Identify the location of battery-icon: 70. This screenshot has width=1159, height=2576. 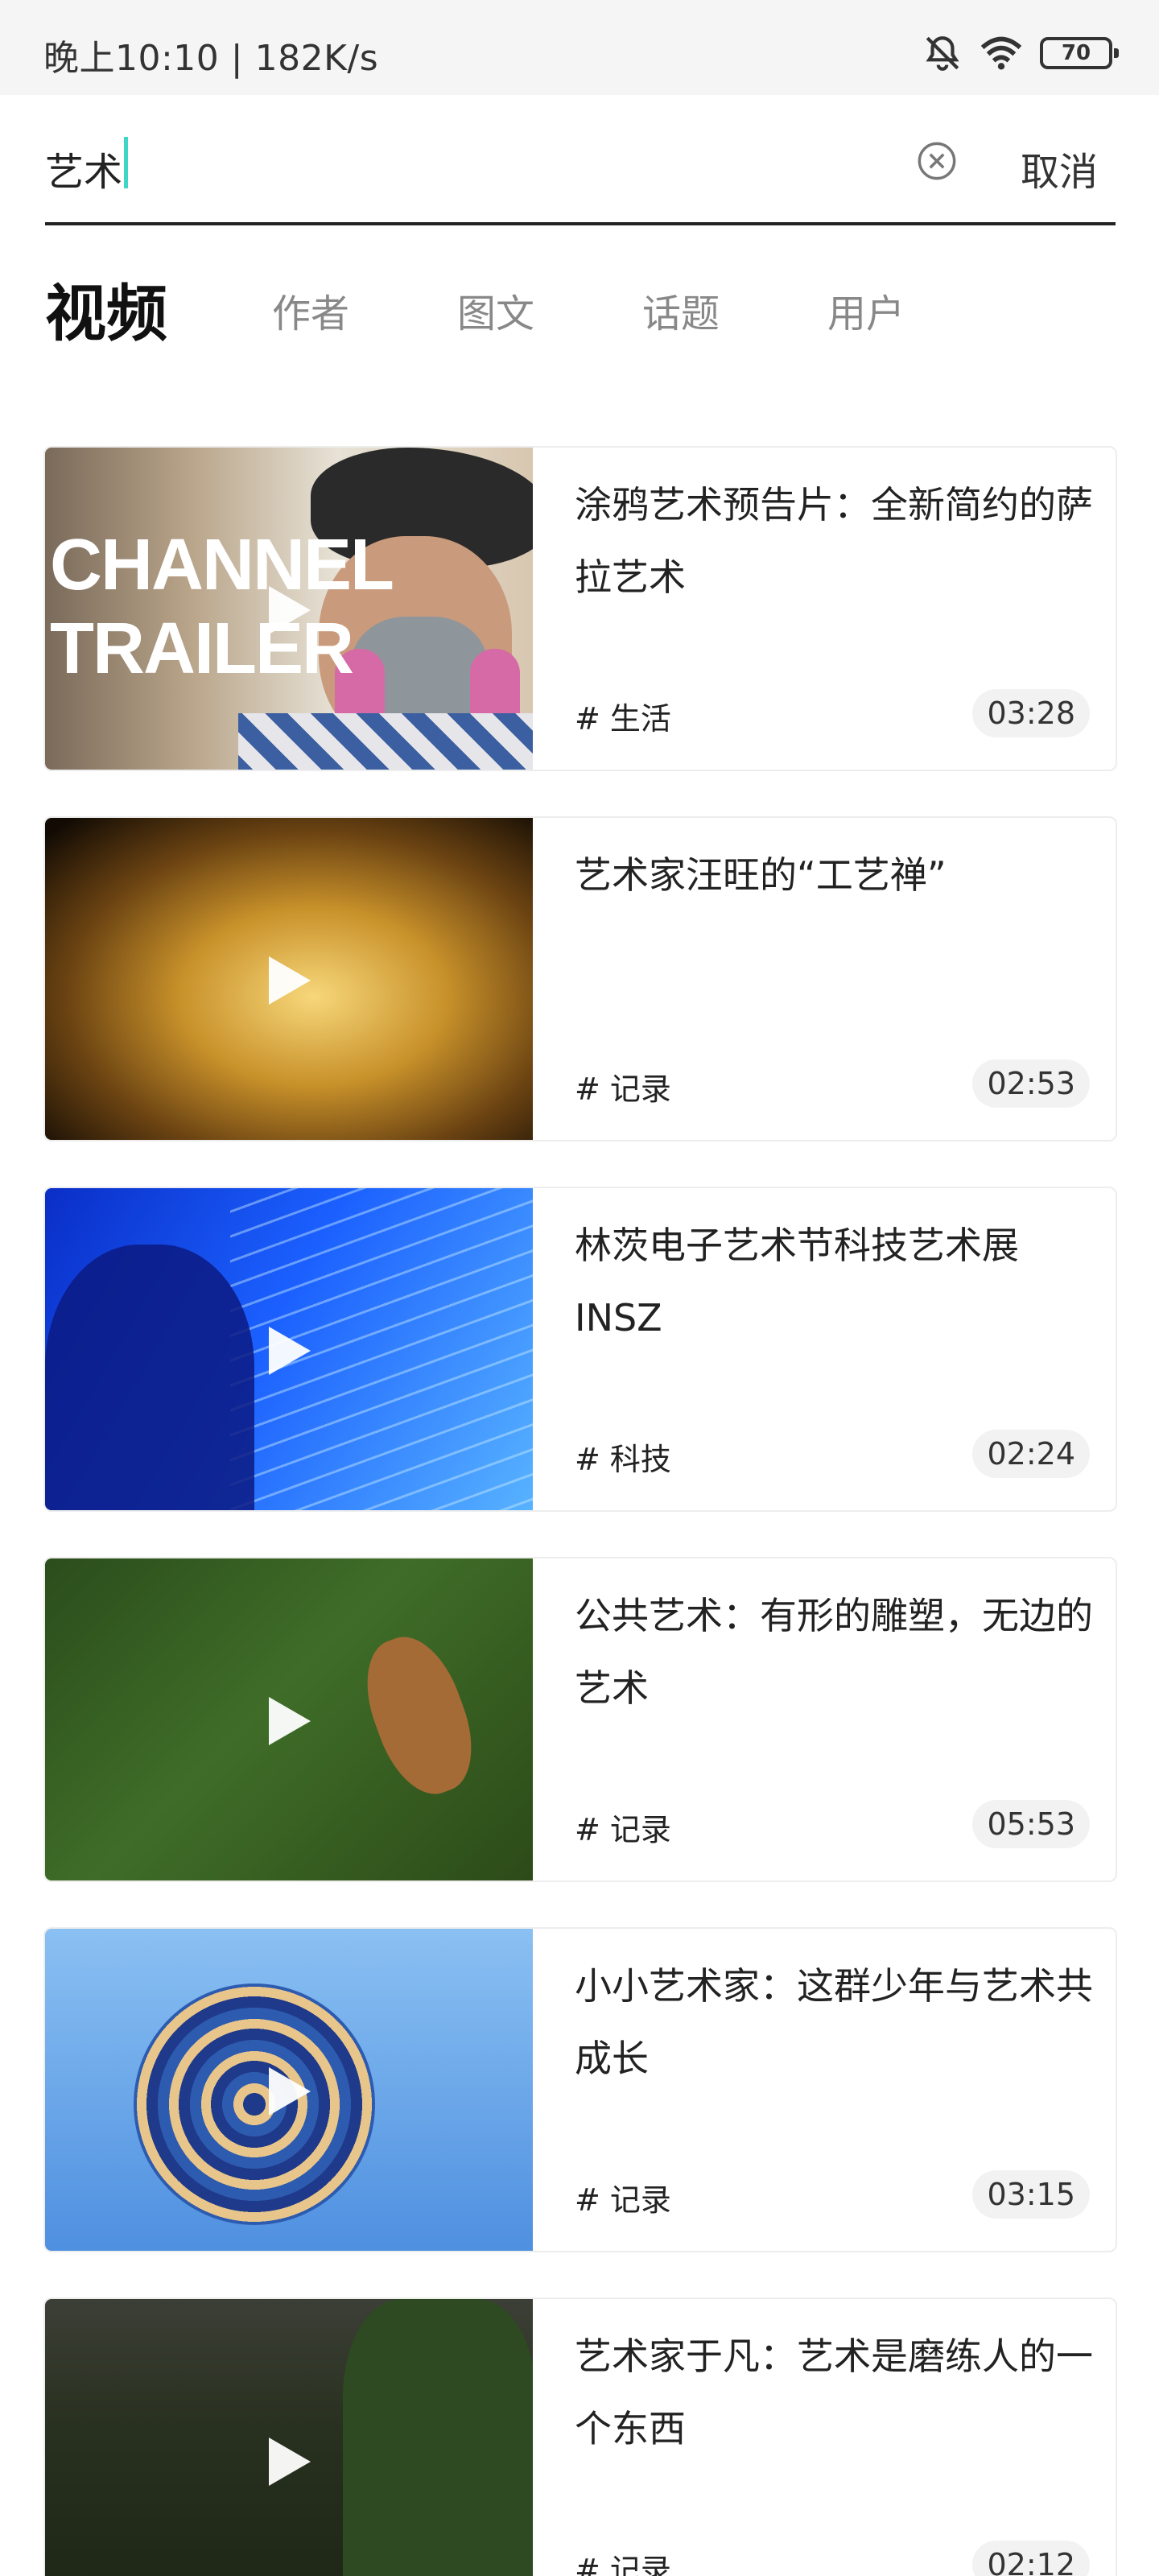
(1079, 53).